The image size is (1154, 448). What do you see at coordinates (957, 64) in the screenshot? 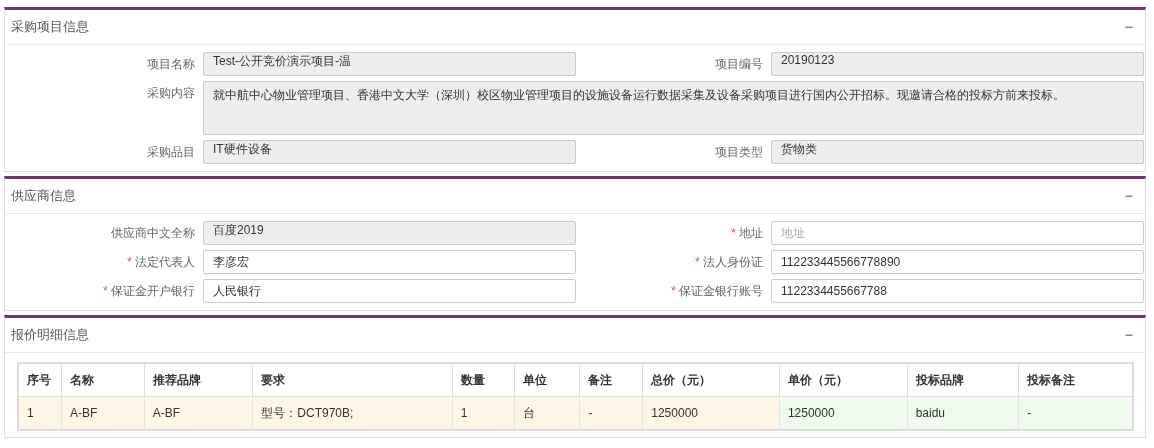
I see `readonly-field: 20190123` at bounding box center [957, 64].